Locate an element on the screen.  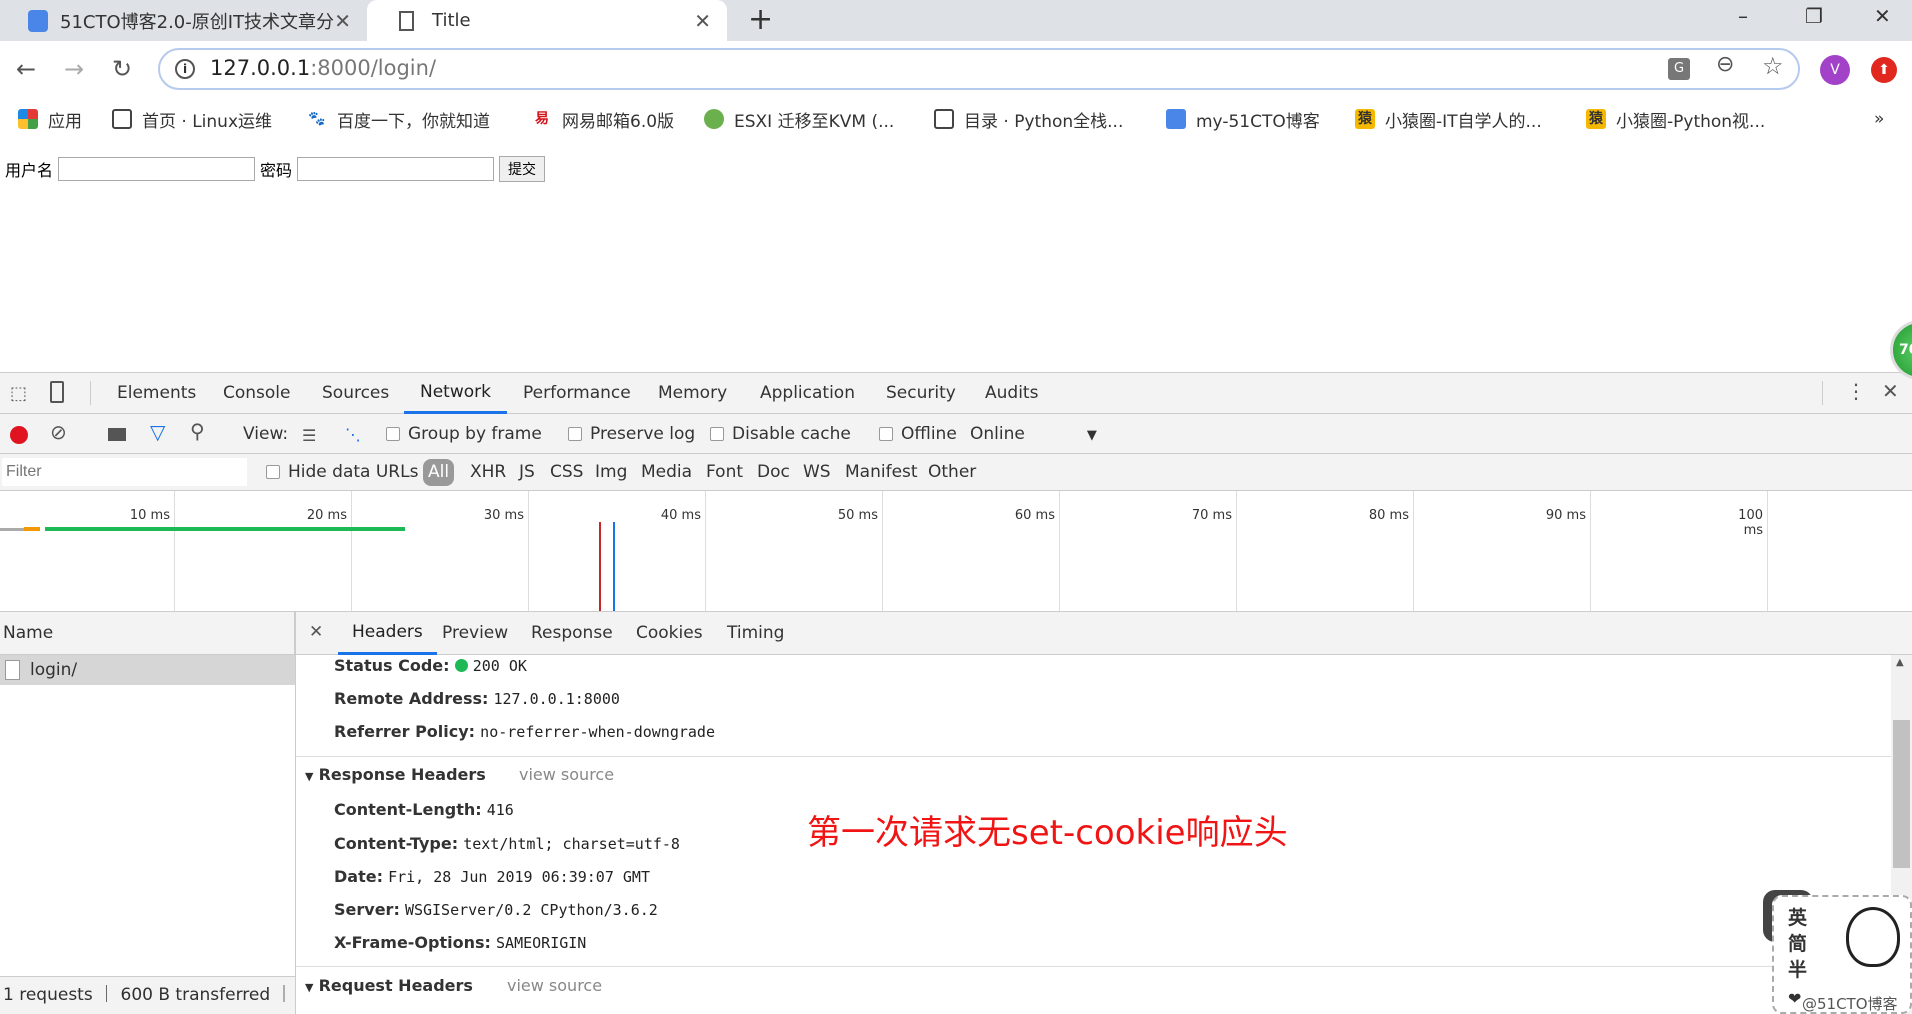
device-toolbar-icon is located at coordinates (57, 392).